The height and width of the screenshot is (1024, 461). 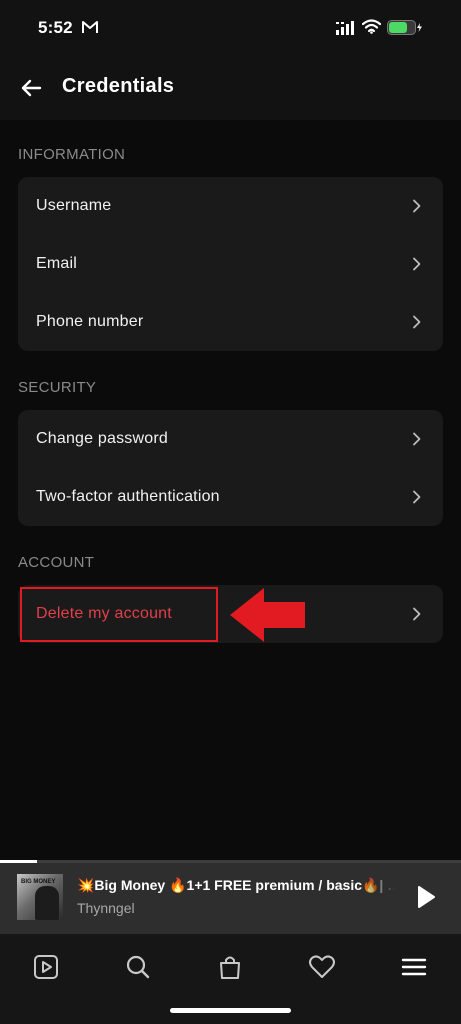 I want to click on row-label: Two-factor authentication, so click(x=128, y=496).